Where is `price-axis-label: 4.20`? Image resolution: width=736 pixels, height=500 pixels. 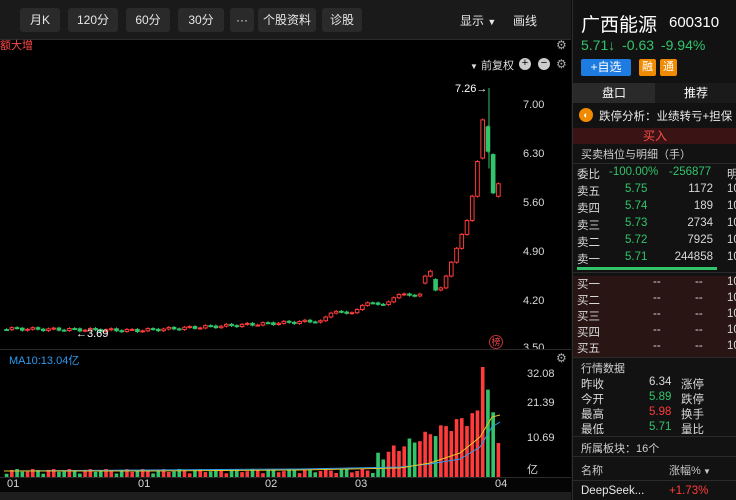
price-axis-label: 4.20 is located at coordinates (534, 301).